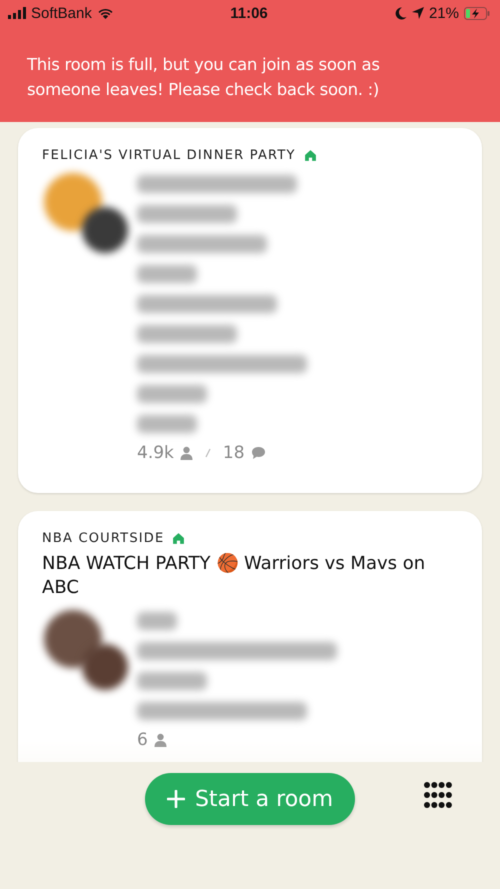 The height and width of the screenshot is (889, 500). What do you see at coordinates (17, 13) in the screenshot?
I see `signal-icon` at bounding box center [17, 13].